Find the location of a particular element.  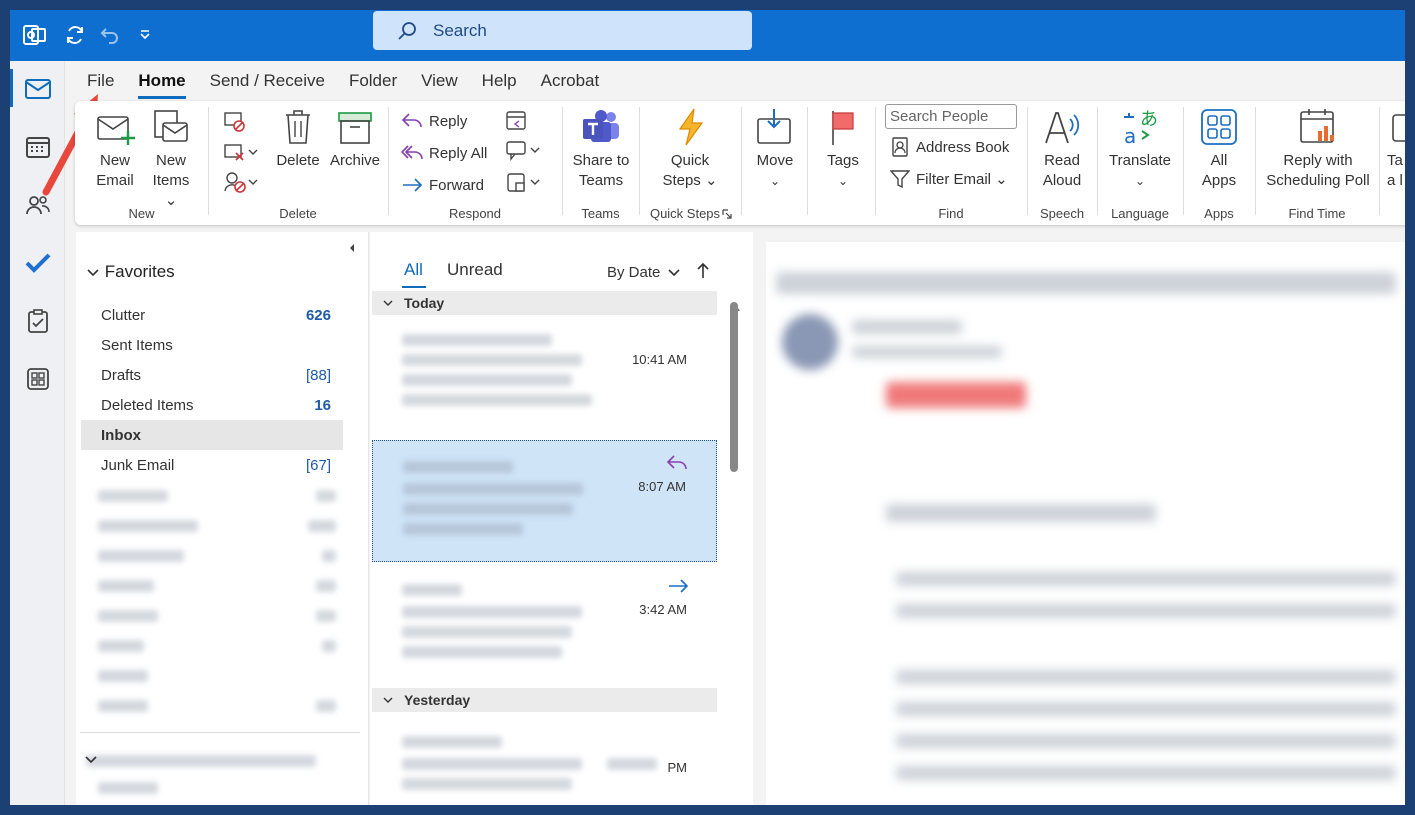

delete-button: Delete is located at coordinates (298, 139).